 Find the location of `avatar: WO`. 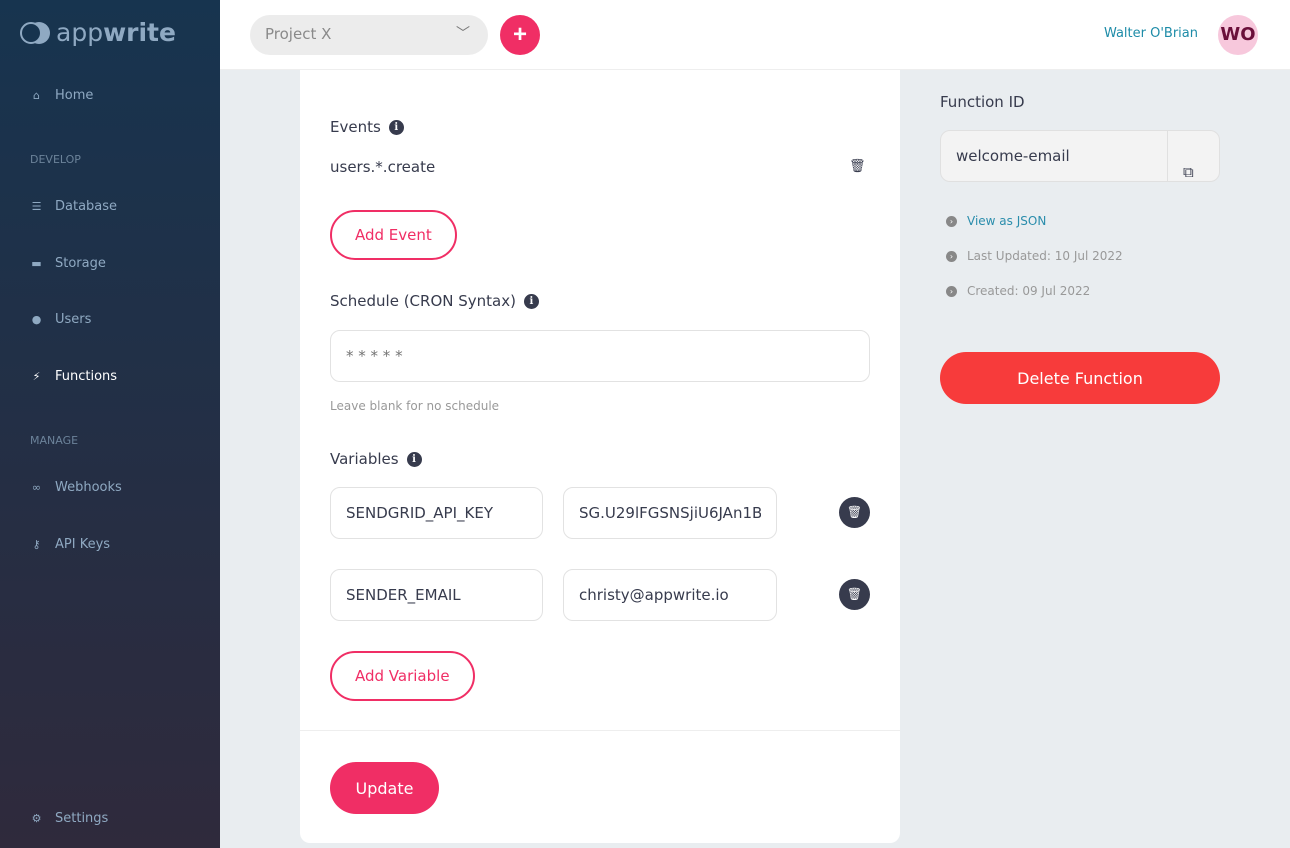

avatar: WO is located at coordinates (1238, 35).